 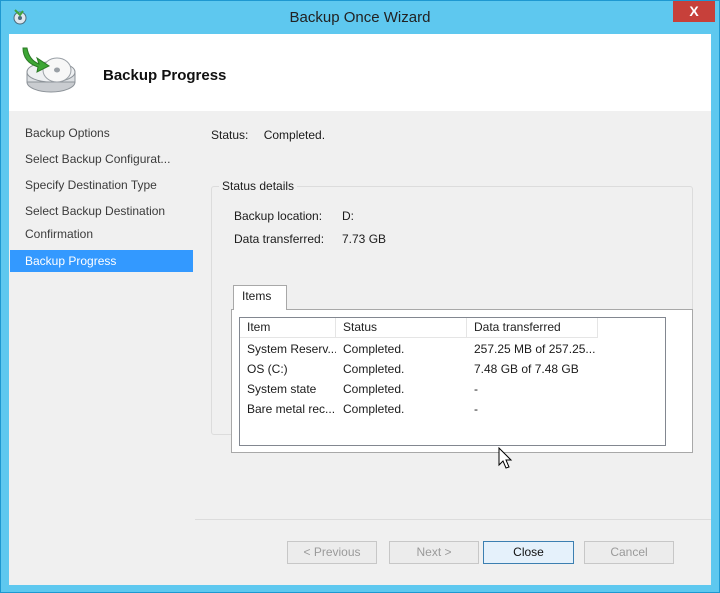 What do you see at coordinates (505, 458) in the screenshot?
I see `mouse-pointer-icon` at bounding box center [505, 458].